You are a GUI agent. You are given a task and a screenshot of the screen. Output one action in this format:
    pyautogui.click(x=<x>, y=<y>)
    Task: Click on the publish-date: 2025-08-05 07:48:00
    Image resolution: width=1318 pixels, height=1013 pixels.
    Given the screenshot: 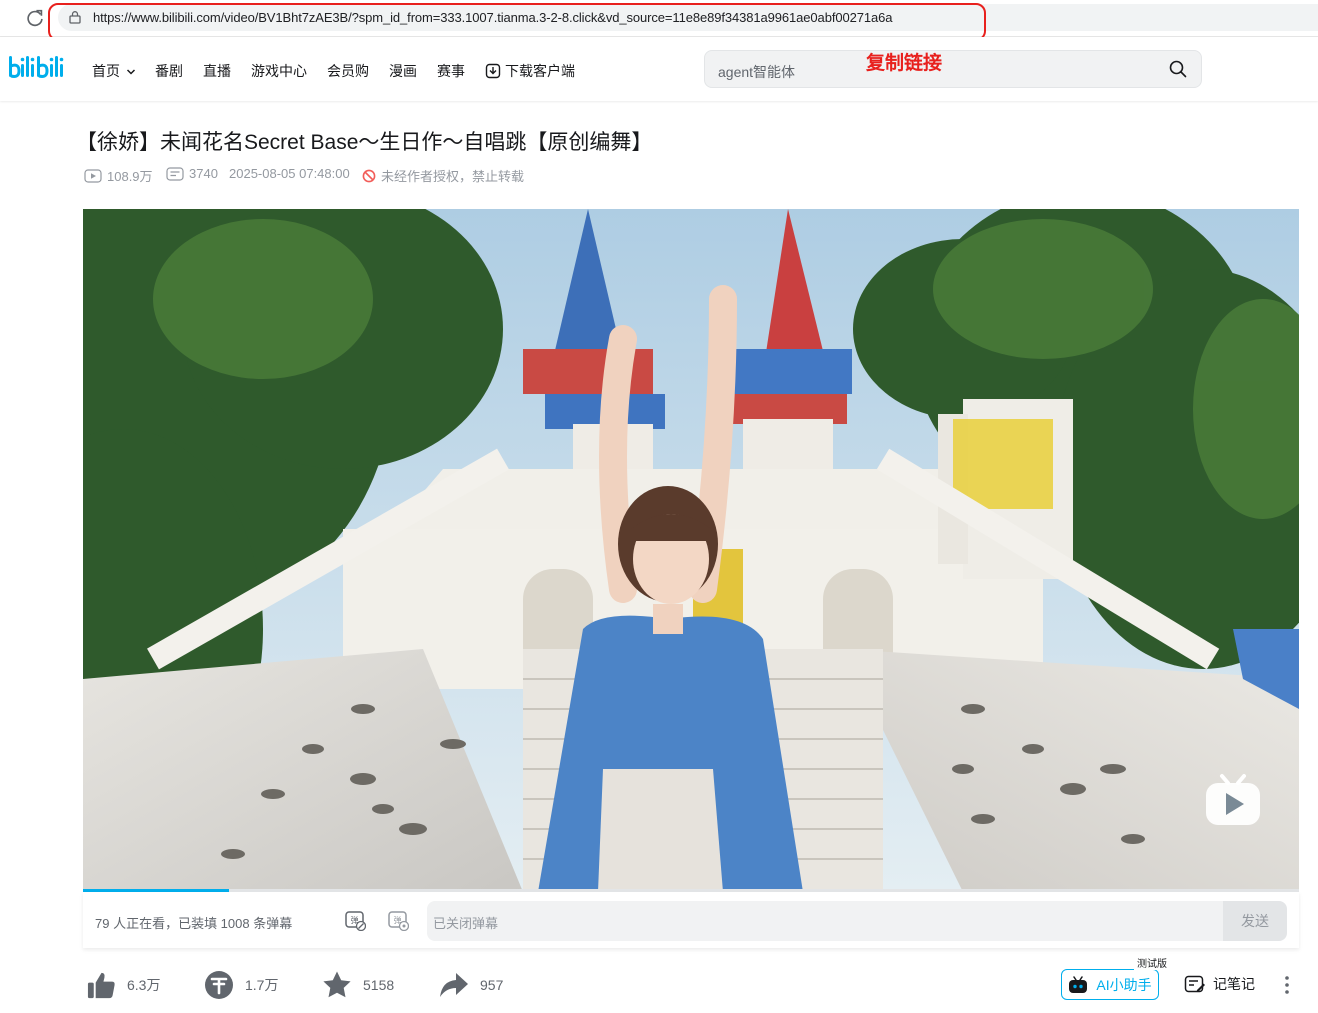 What is the action you would take?
    pyautogui.click(x=289, y=173)
    